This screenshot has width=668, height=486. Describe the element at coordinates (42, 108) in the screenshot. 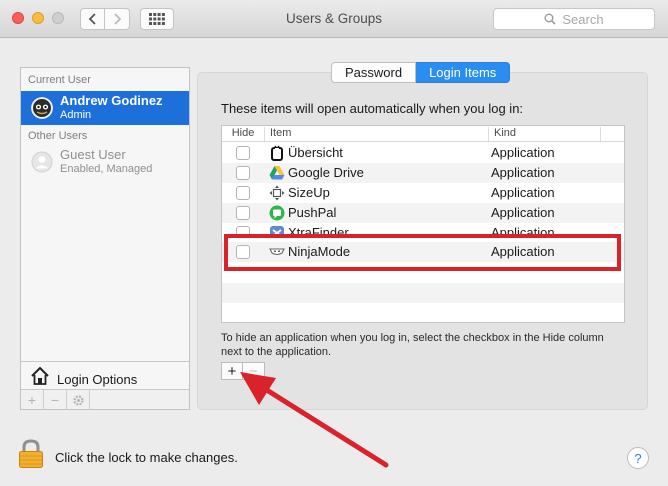

I see `user-avatar` at that location.